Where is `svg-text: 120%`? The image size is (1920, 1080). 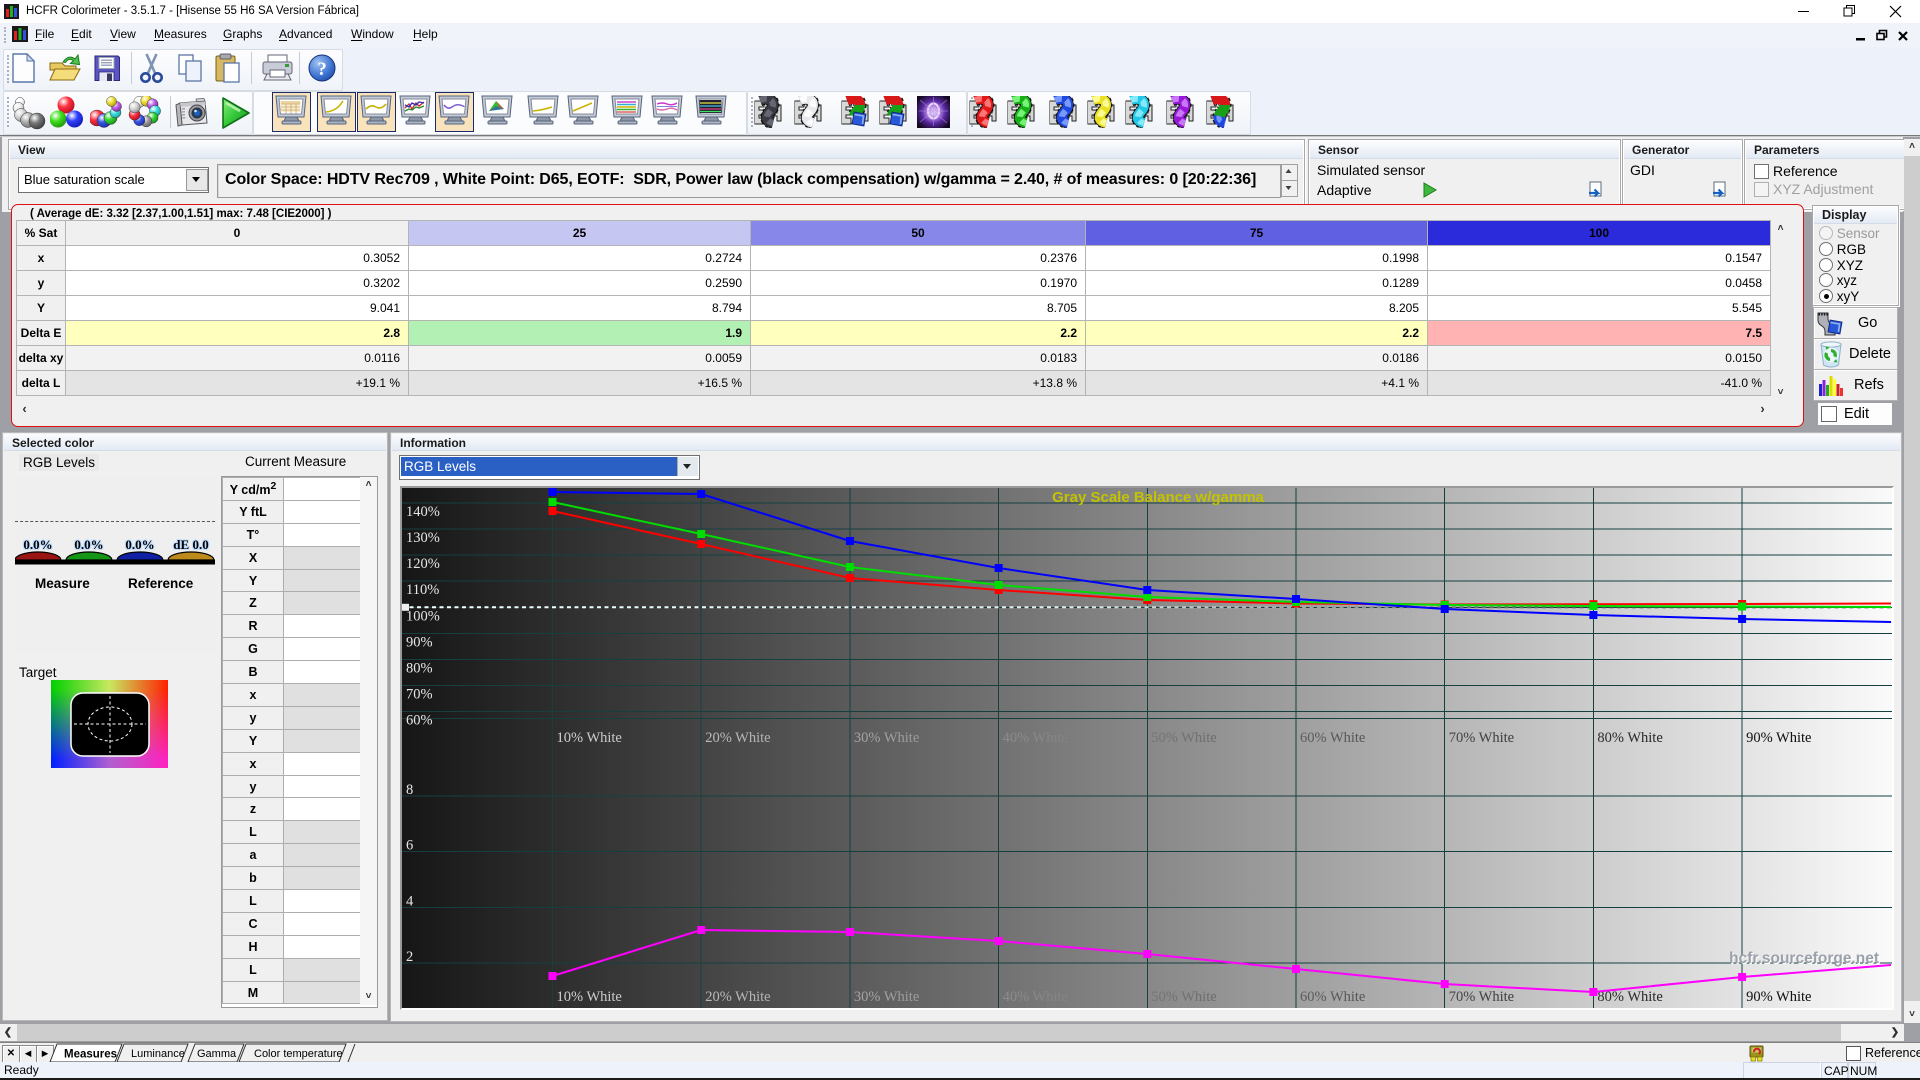
svg-text: 120% is located at coordinates (423, 564).